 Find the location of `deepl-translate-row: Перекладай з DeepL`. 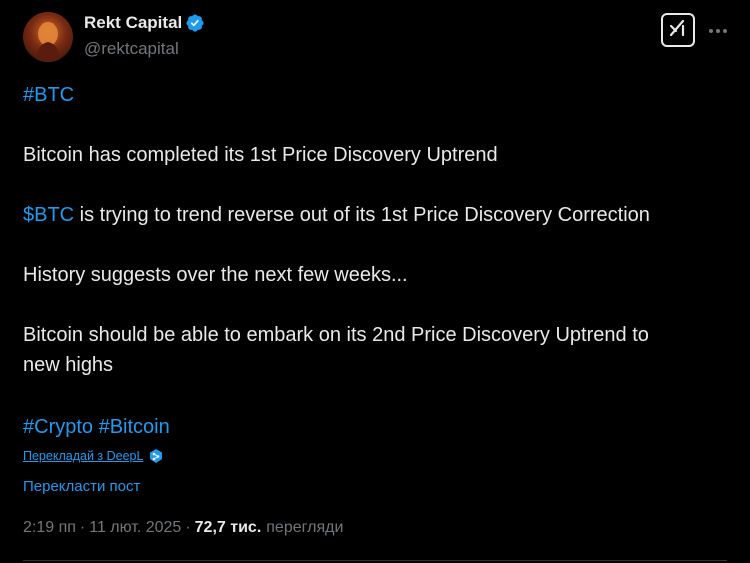

deepl-translate-row: Перекладай з DeepL is located at coordinates (93, 456).